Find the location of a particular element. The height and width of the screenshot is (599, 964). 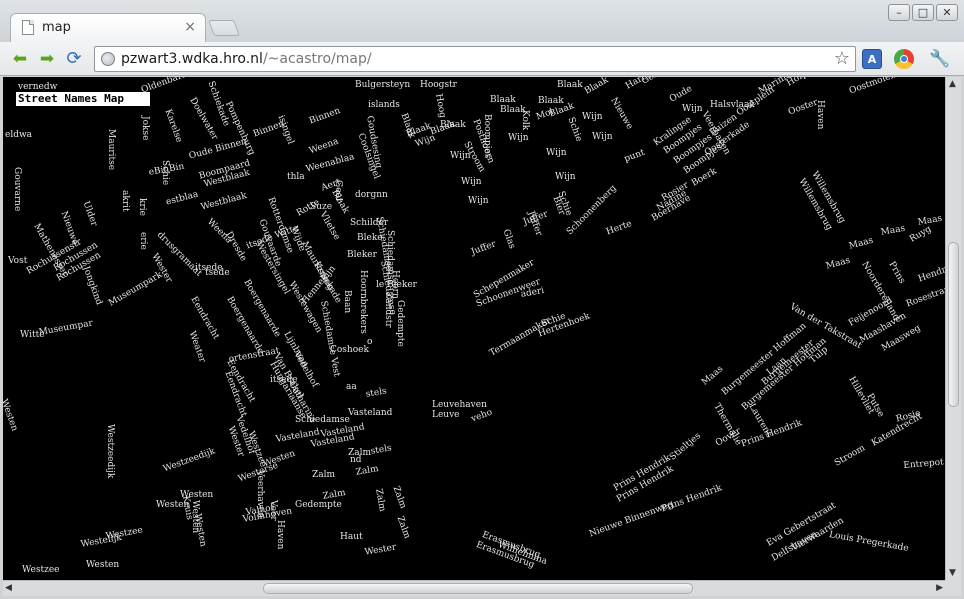

scroll-up-icon: ▲ is located at coordinates (952, 84).